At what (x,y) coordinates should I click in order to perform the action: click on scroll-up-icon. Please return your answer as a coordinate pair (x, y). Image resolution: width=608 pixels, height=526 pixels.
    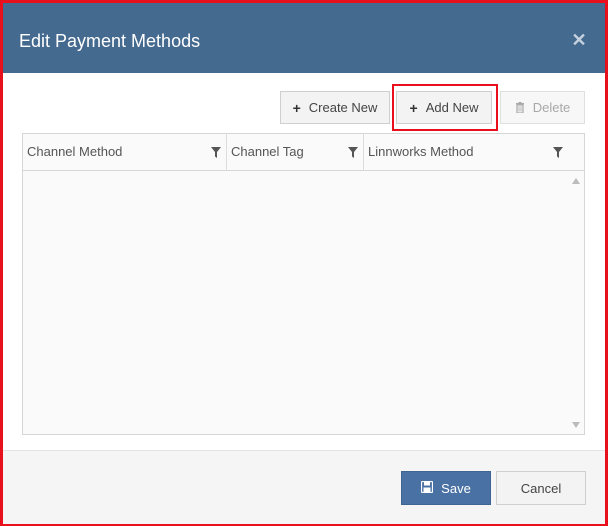
    Looking at the image, I should click on (576, 181).